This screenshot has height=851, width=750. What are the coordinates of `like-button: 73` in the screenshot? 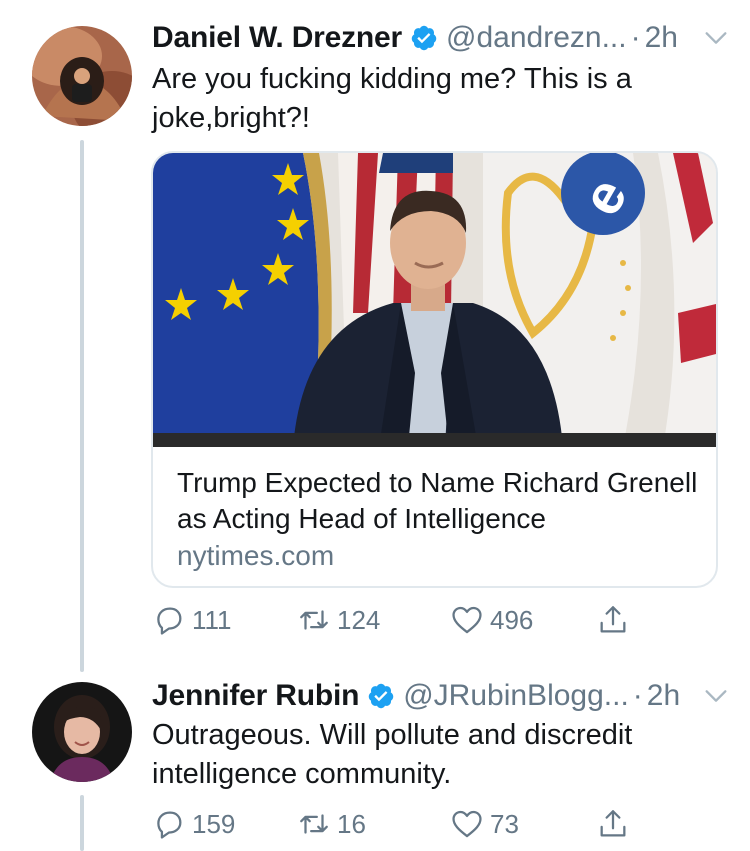 It's located at (484, 824).